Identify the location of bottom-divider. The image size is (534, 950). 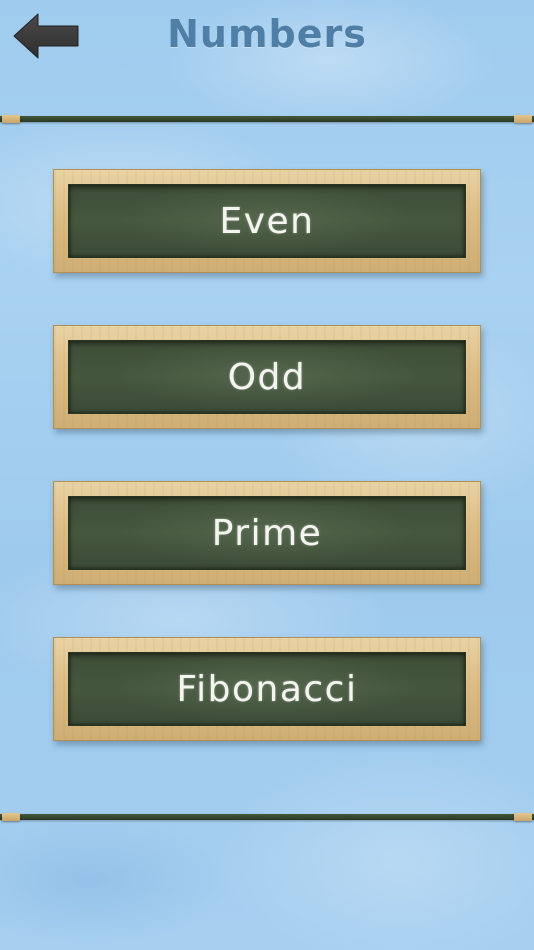
(267, 817).